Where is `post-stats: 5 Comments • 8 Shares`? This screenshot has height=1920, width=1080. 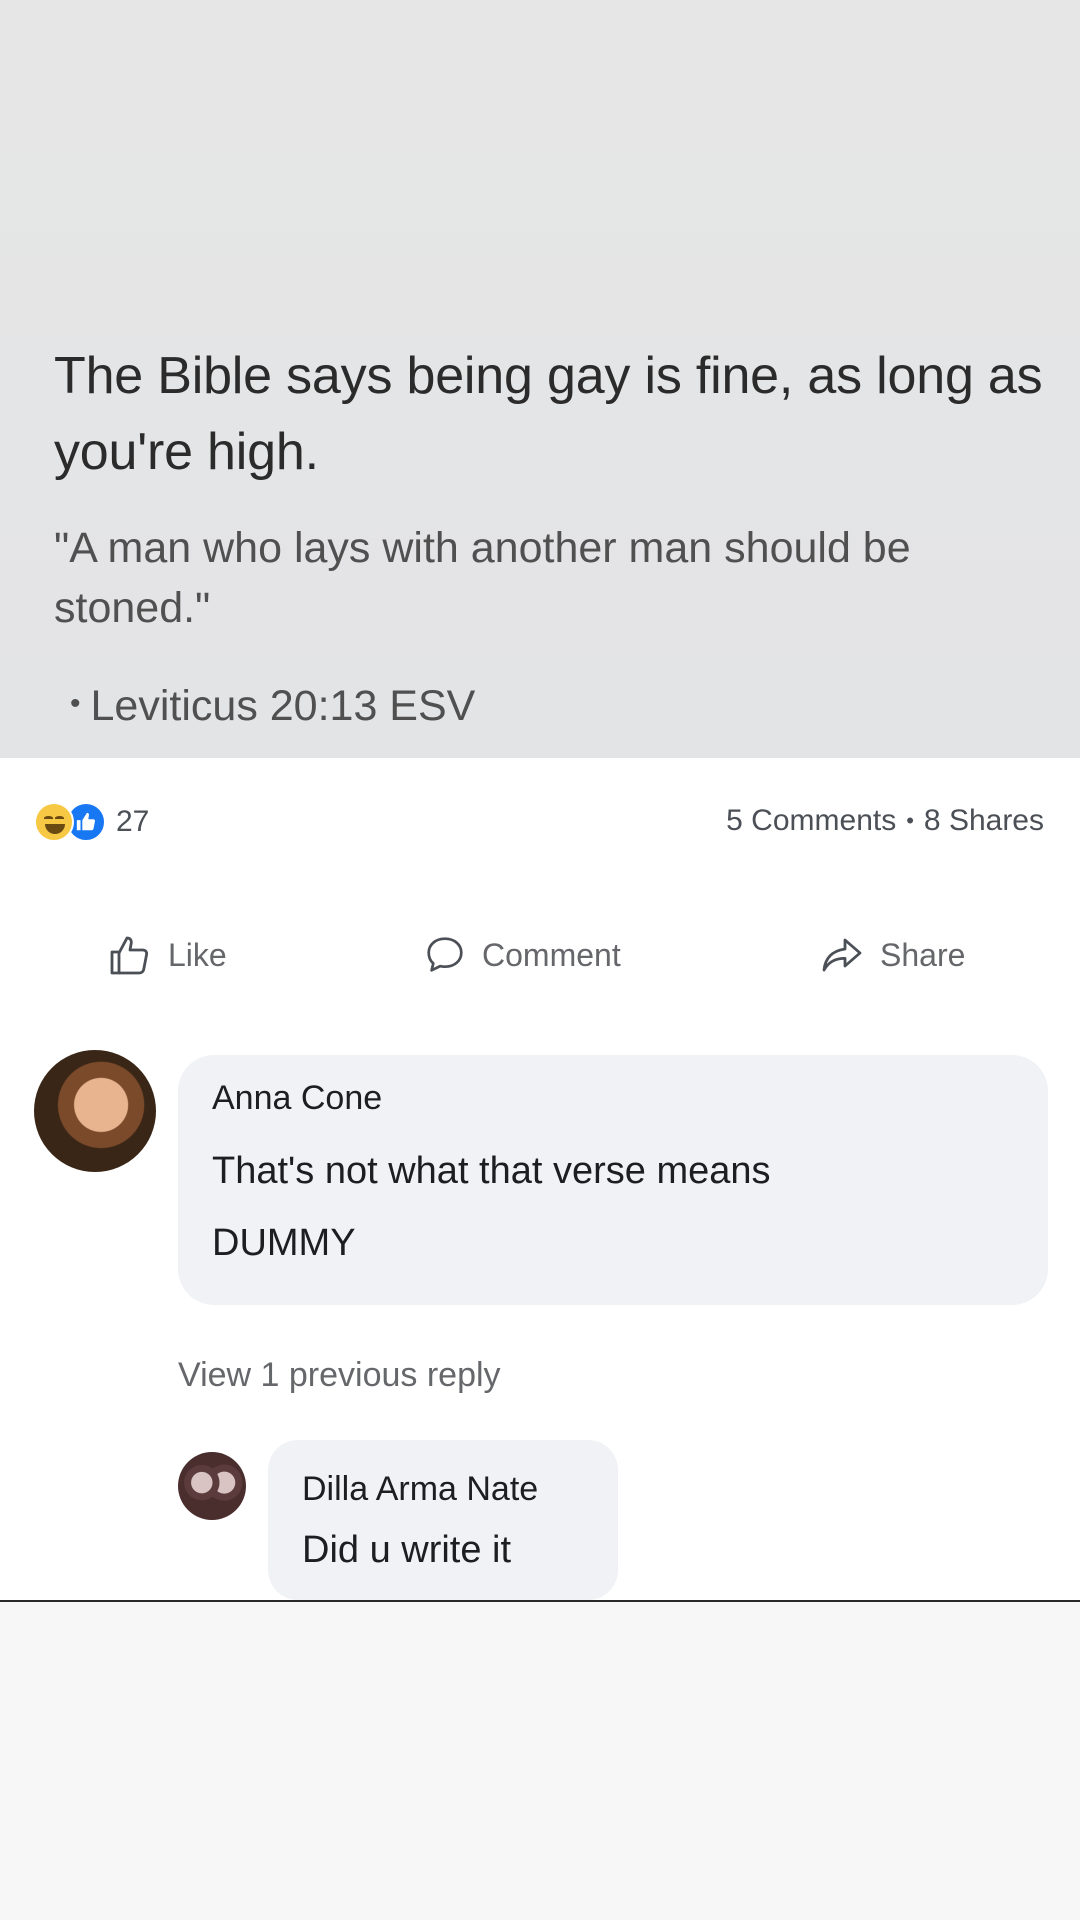 post-stats: 5 Comments • 8 Shares is located at coordinates (885, 821).